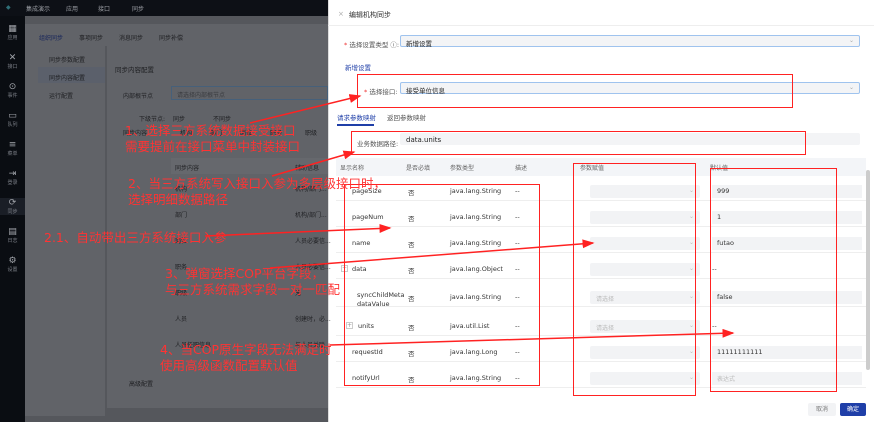 The image size is (874, 422). Describe the element at coordinates (38, 8) in the screenshot. I see `top-tab: 集成演示` at that location.